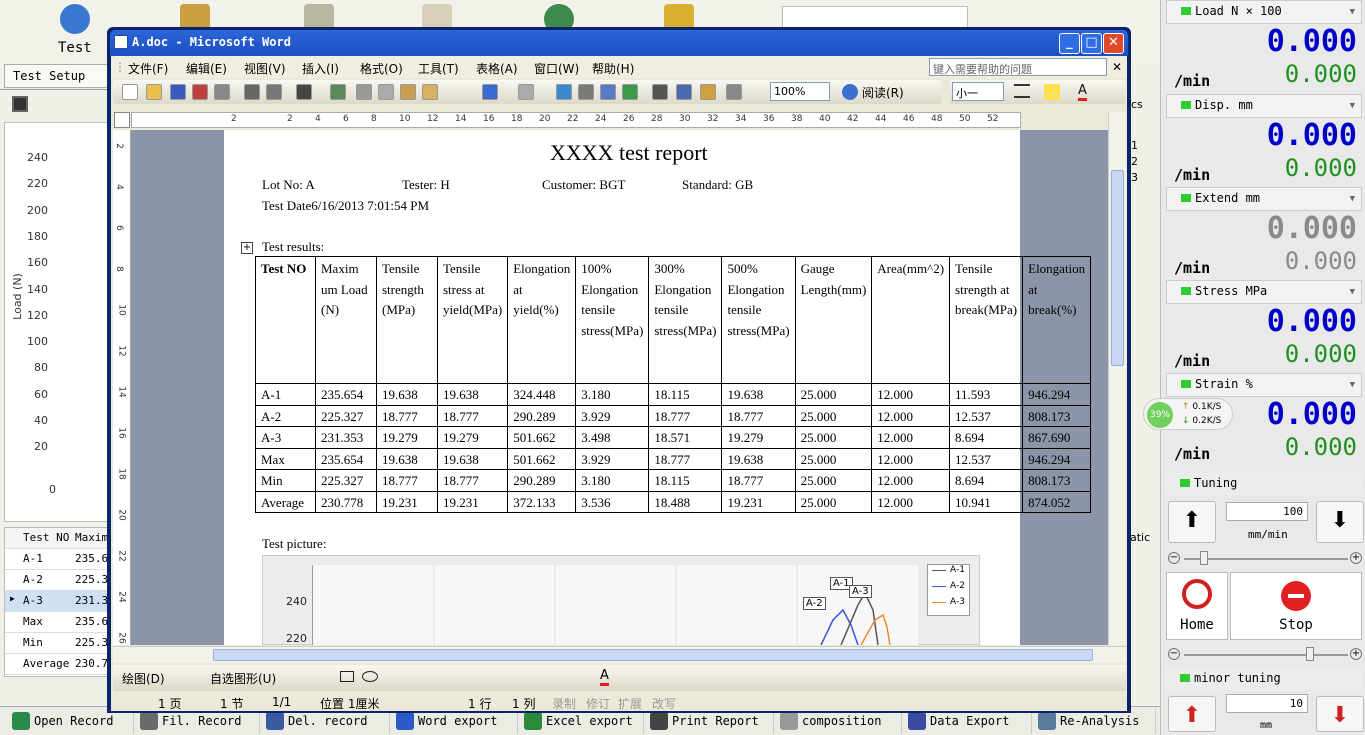 The height and width of the screenshot is (735, 1365). I want to click on menu-item: 帮助(H), so click(613, 68).